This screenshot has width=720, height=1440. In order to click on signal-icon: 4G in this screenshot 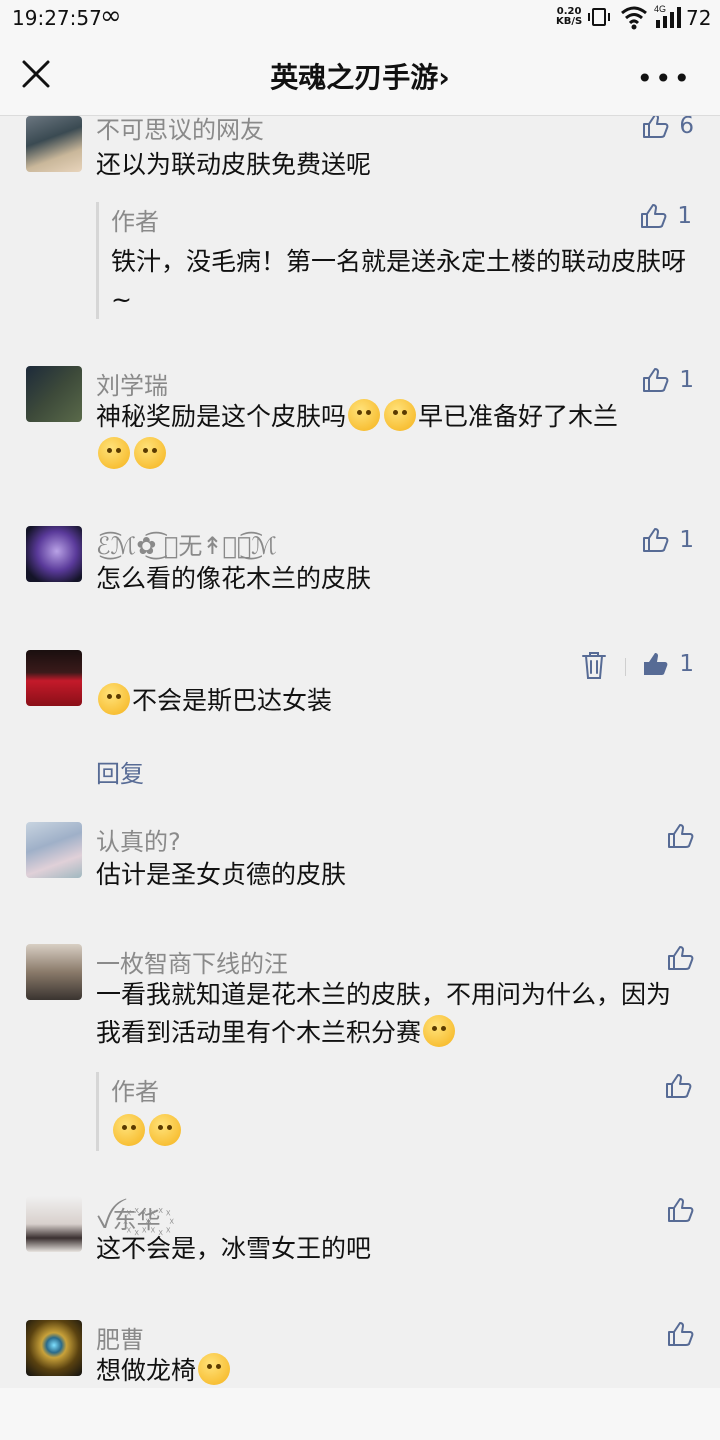, I will do `click(667, 16)`.